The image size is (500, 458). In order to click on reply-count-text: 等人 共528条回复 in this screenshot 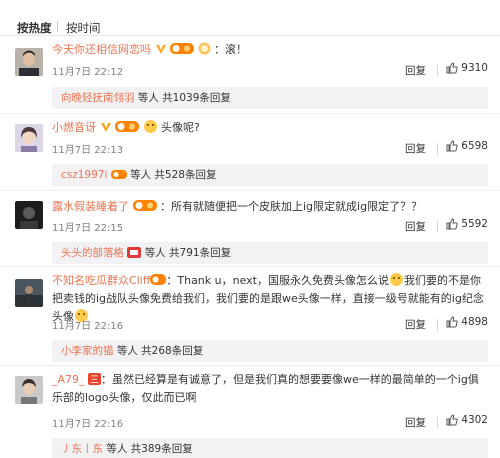, I will do `click(173, 175)`.